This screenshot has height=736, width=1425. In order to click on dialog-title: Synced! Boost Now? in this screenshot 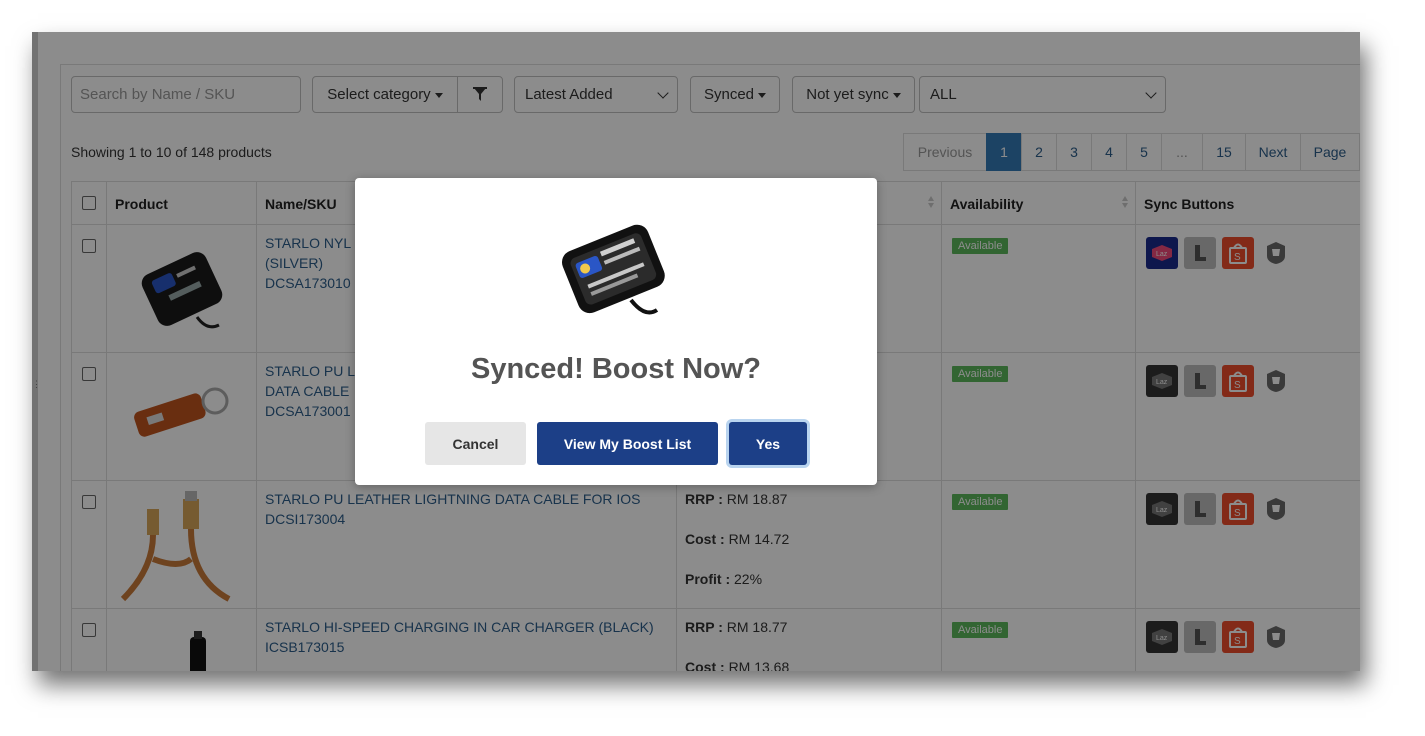, I will do `click(615, 369)`.